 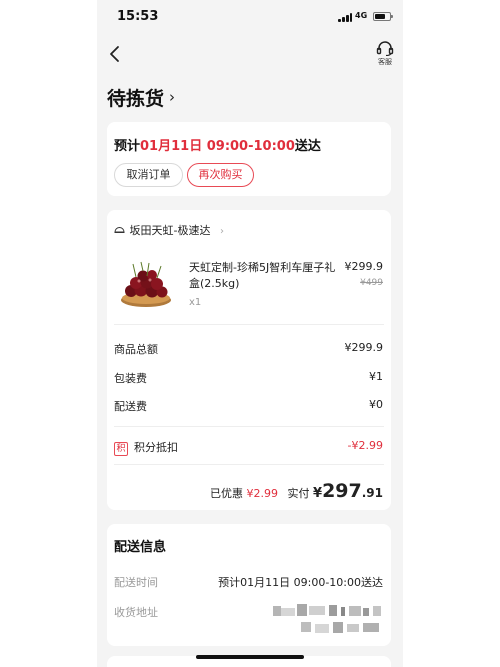 I want to click on address-redacted, so click(x=323, y=621).